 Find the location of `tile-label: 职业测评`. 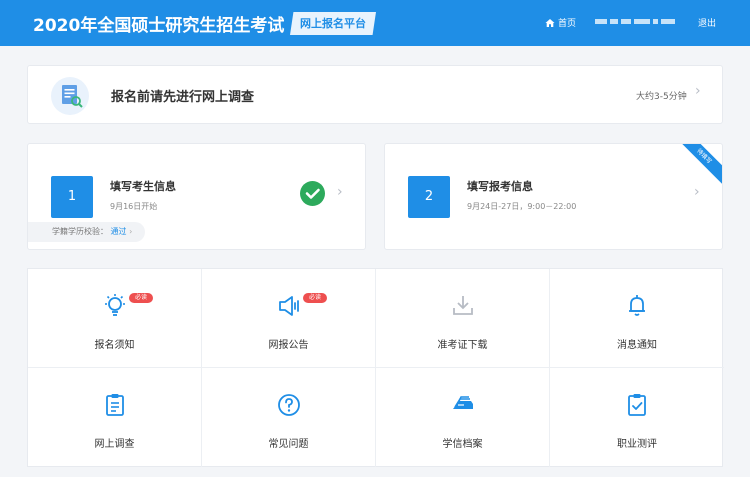

tile-label: 职业测评 is located at coordinates (637, 444).